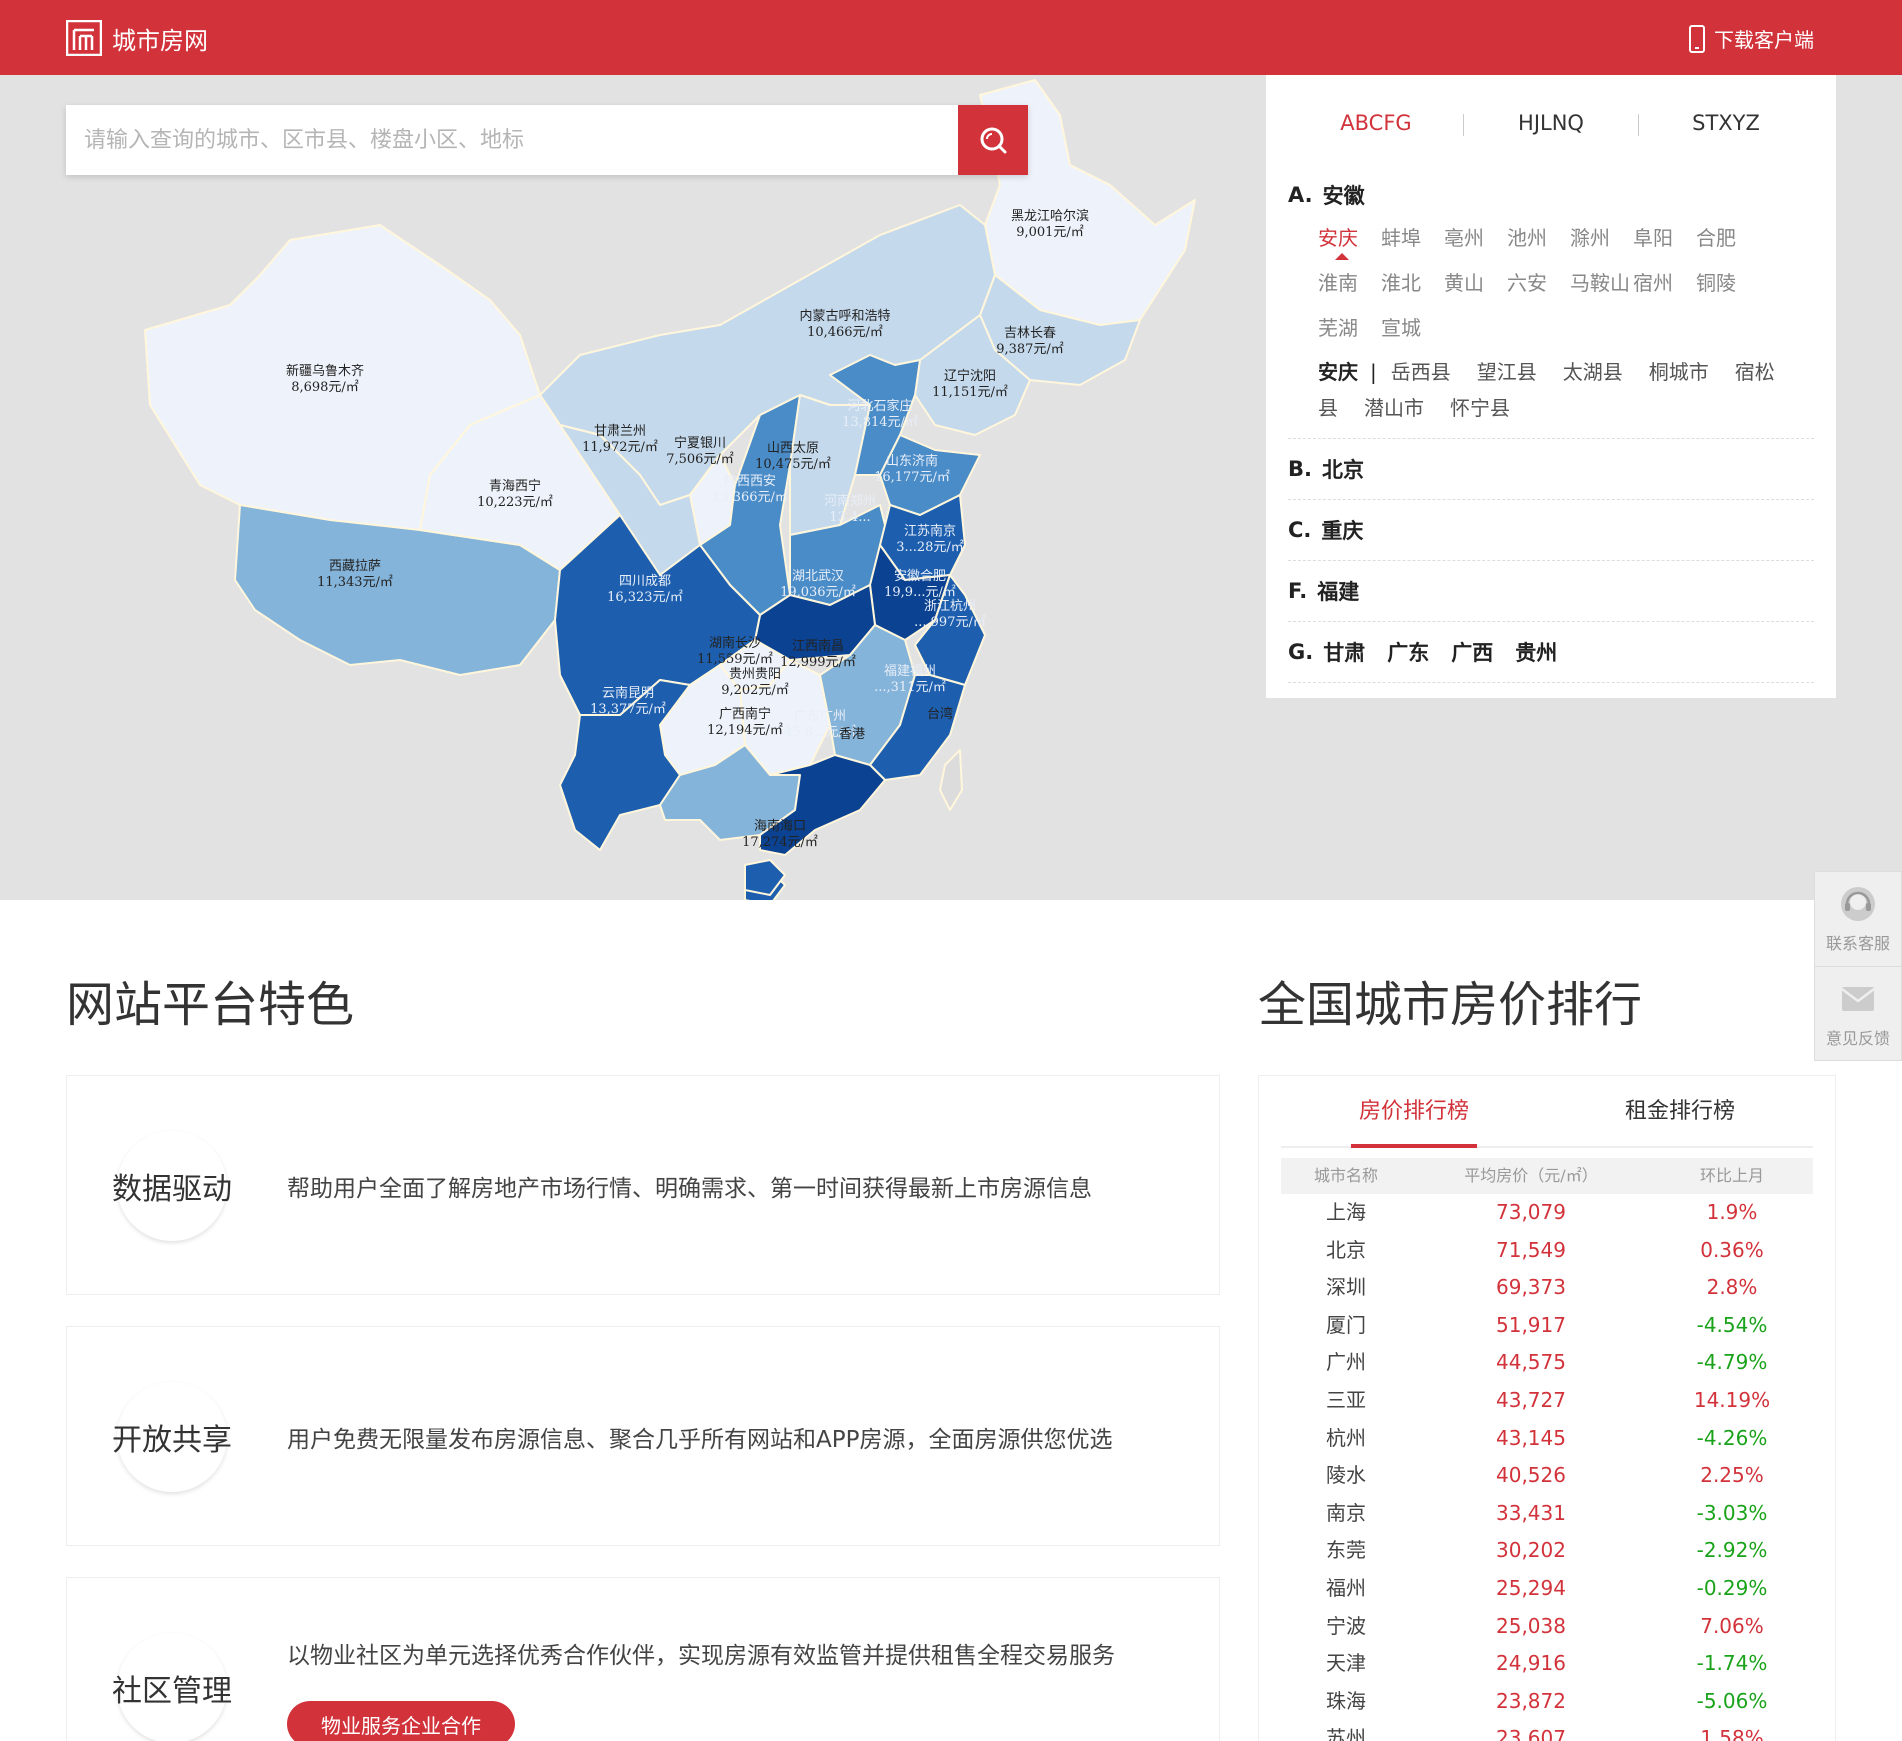 The width and height of the screenshot is (1902, 1741). I want to click on map-city-name: 云南昆明, so click(628, 693).